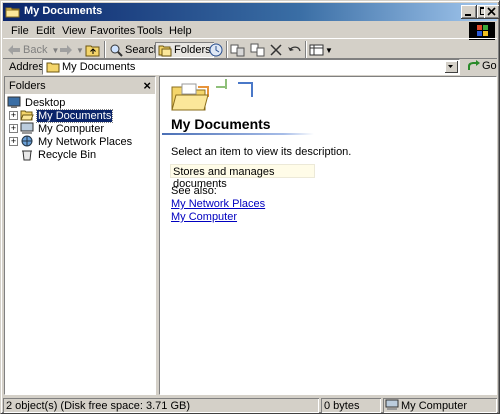  I want to click on folders-label: Folders, so click(192, 50).